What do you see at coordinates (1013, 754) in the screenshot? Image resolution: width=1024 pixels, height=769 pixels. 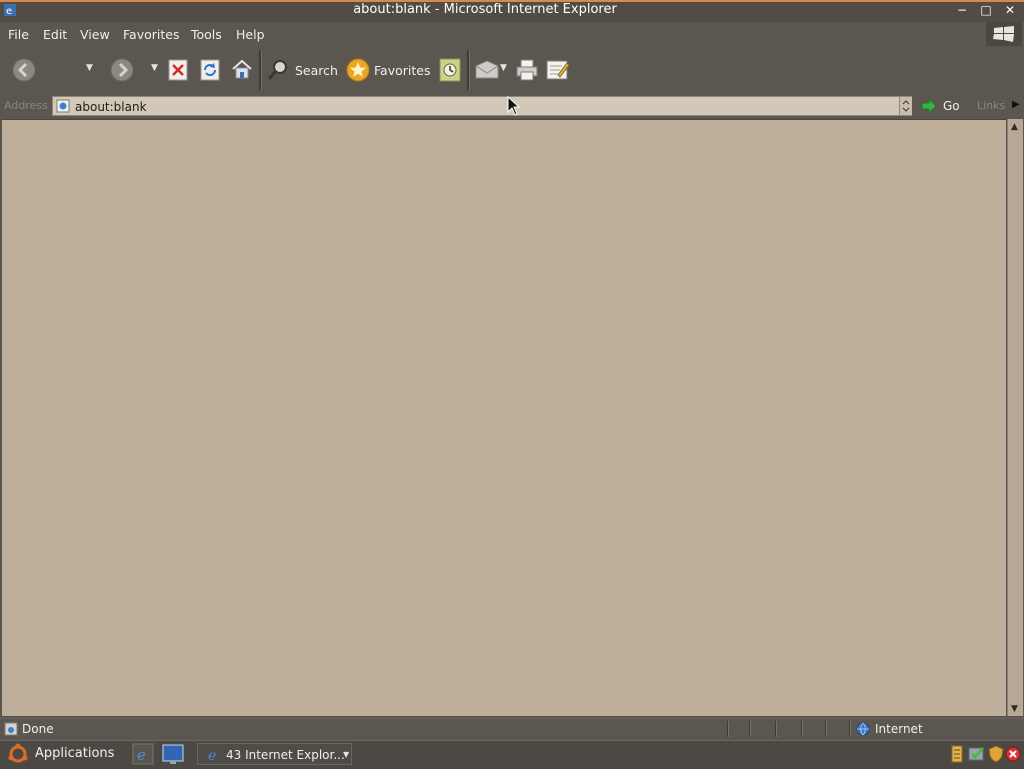 I see `alert-tray-icon` at bounding box center [1013, 754].